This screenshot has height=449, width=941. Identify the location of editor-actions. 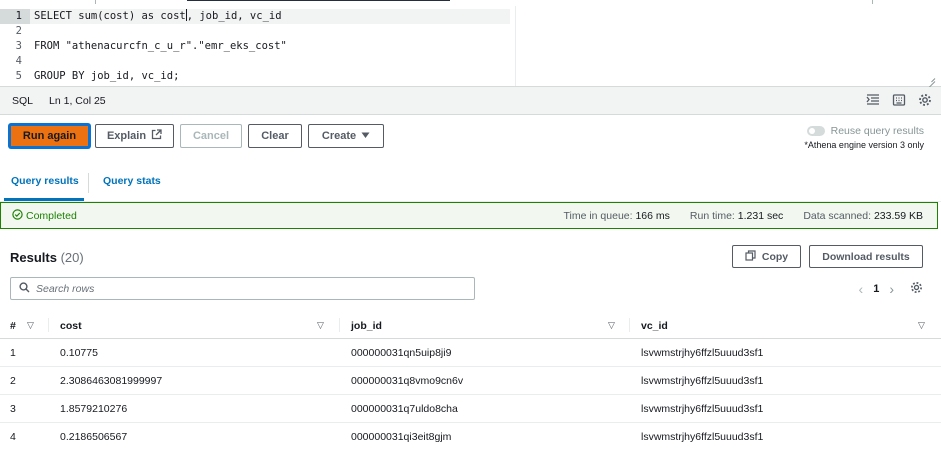
(899, 100).